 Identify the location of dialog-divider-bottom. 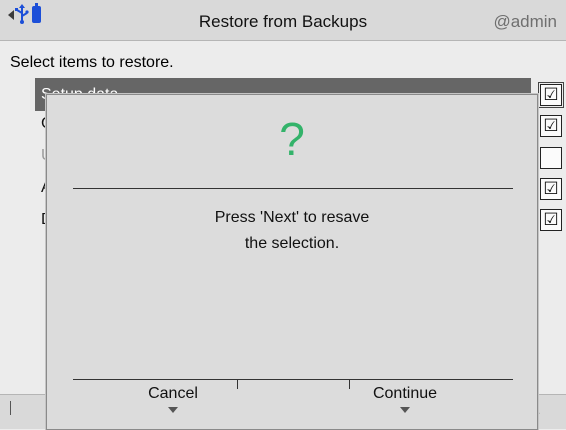
(293, 379).